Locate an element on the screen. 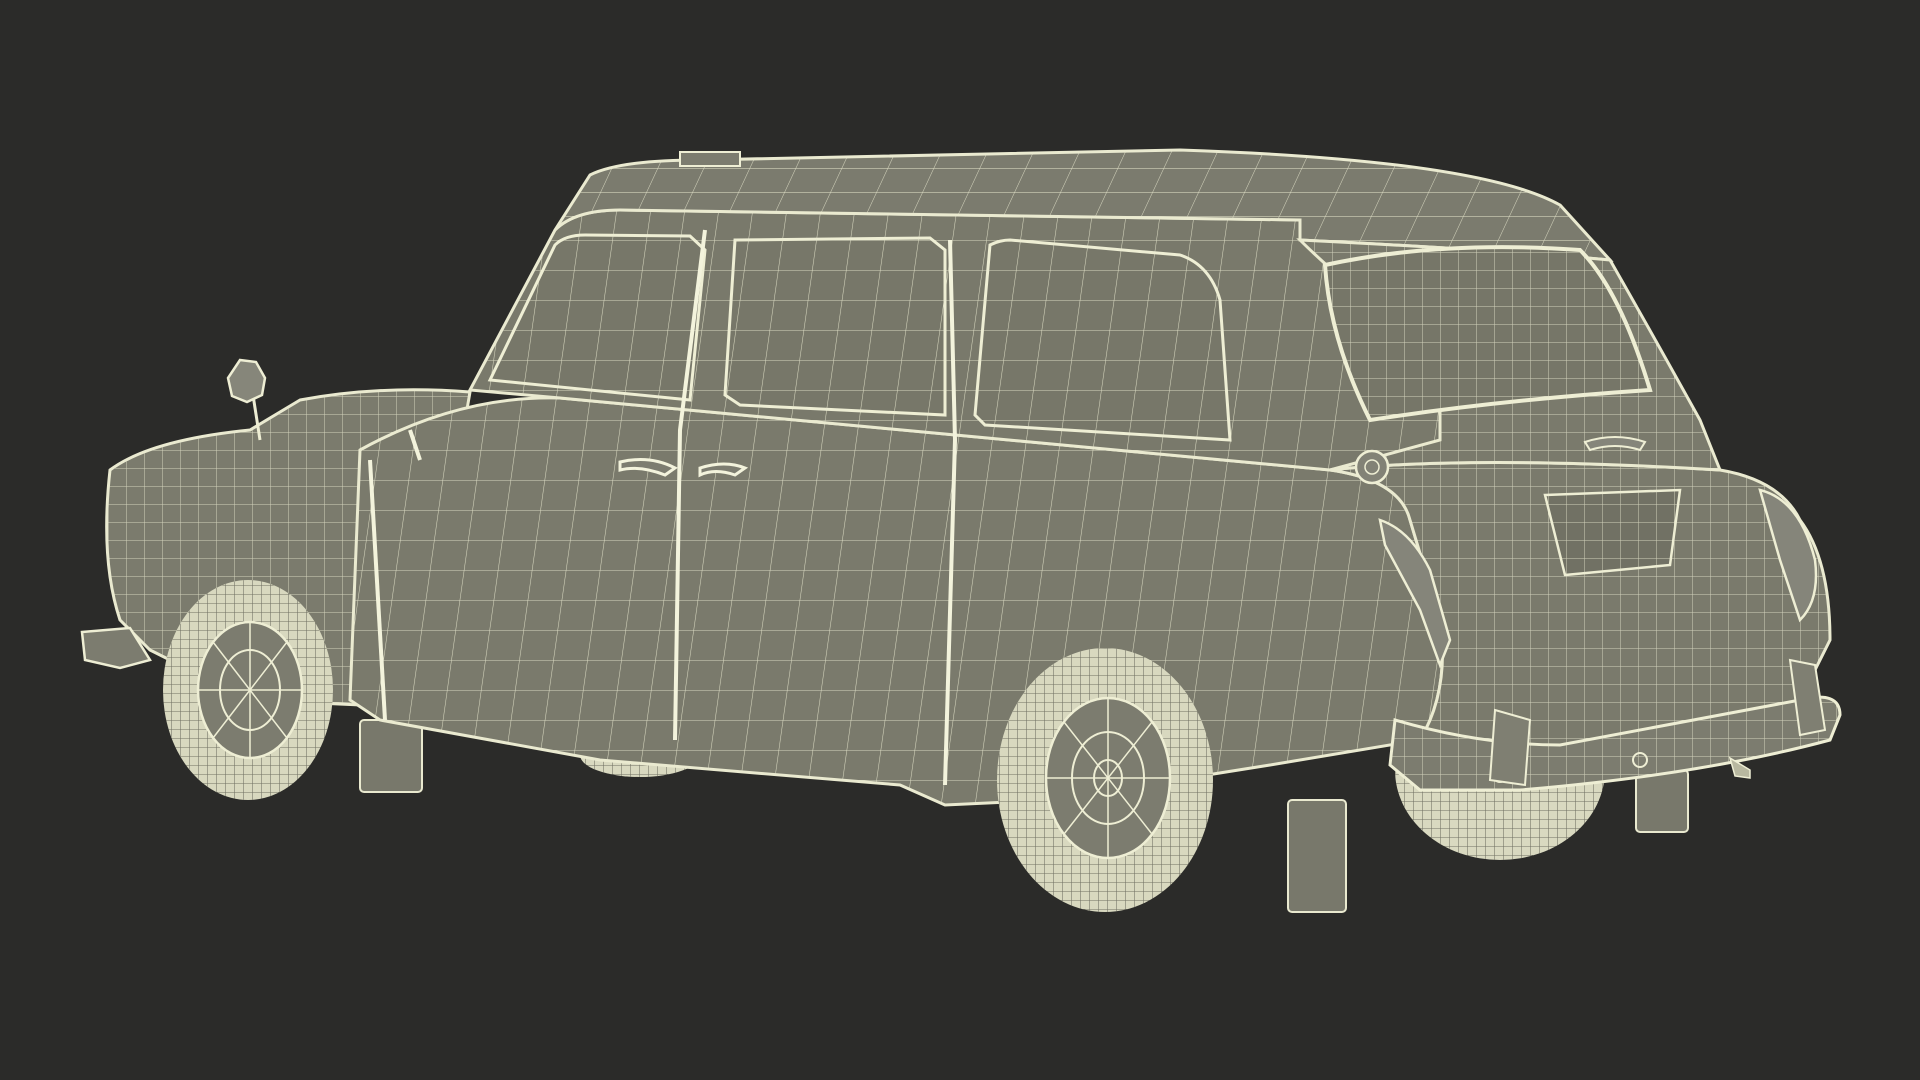 The width and height of the screenshot is (1920, 1080). side-mirror is located at coordinates (246, 399).